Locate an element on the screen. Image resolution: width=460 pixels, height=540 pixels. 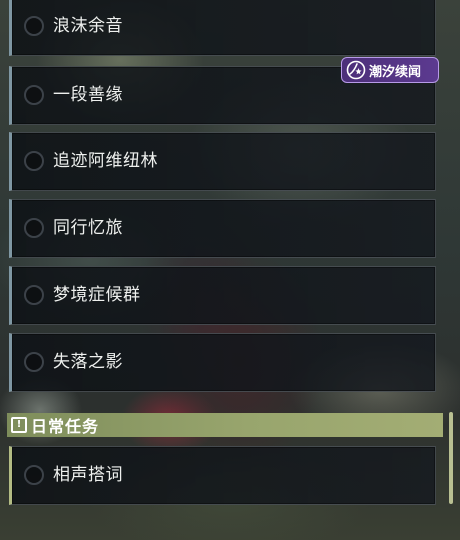
quest-title: 一段善缘 is located at coordinates (88, 95).